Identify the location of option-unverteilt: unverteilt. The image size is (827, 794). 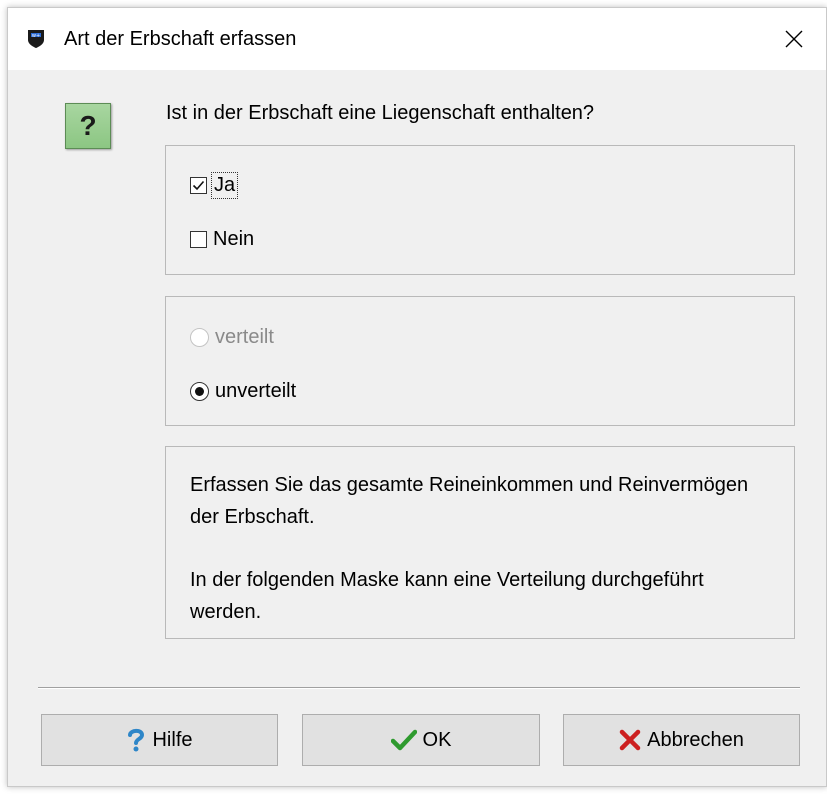
(243, 391).